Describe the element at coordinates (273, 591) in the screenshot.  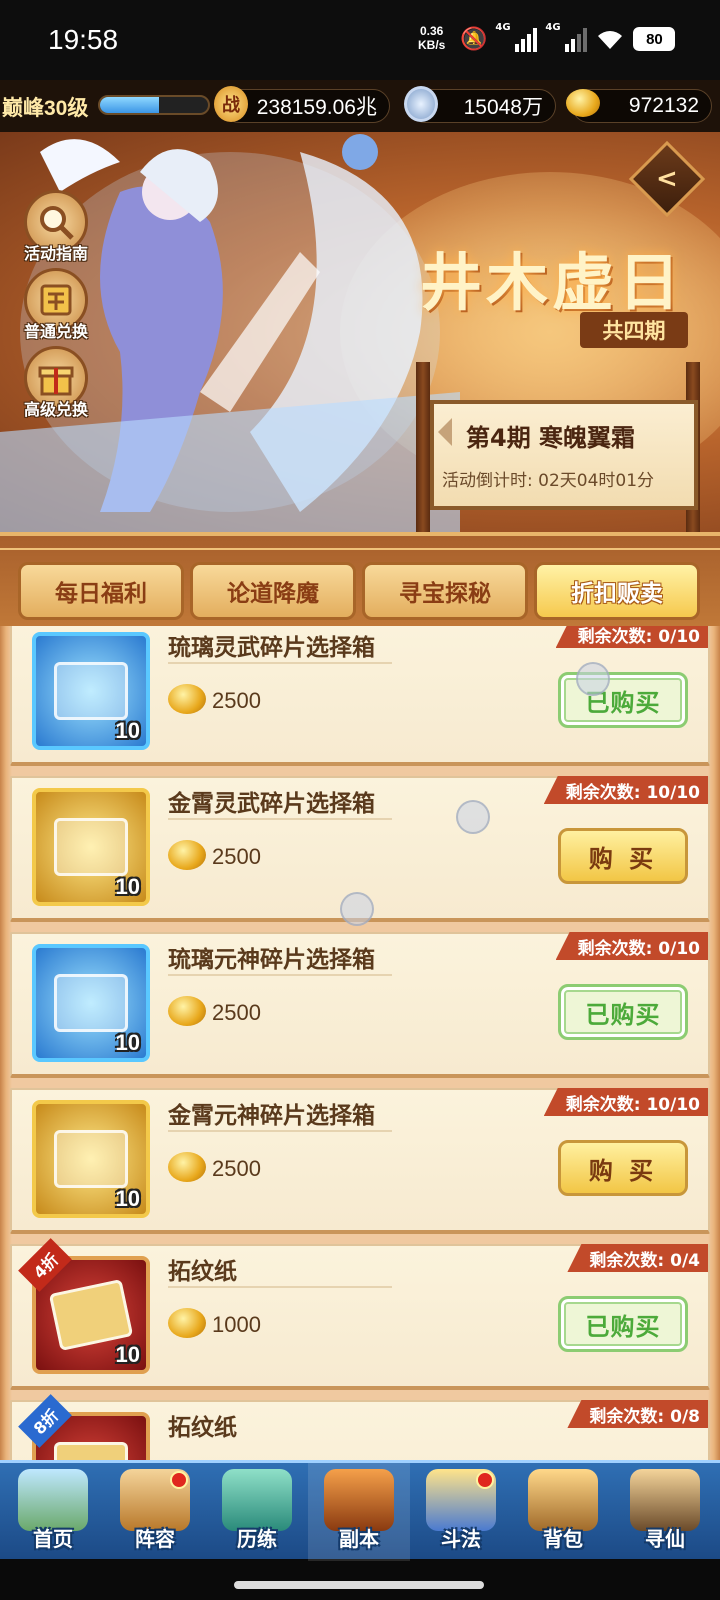
I see `tab-debate-demon: 论道降魔` at that location.